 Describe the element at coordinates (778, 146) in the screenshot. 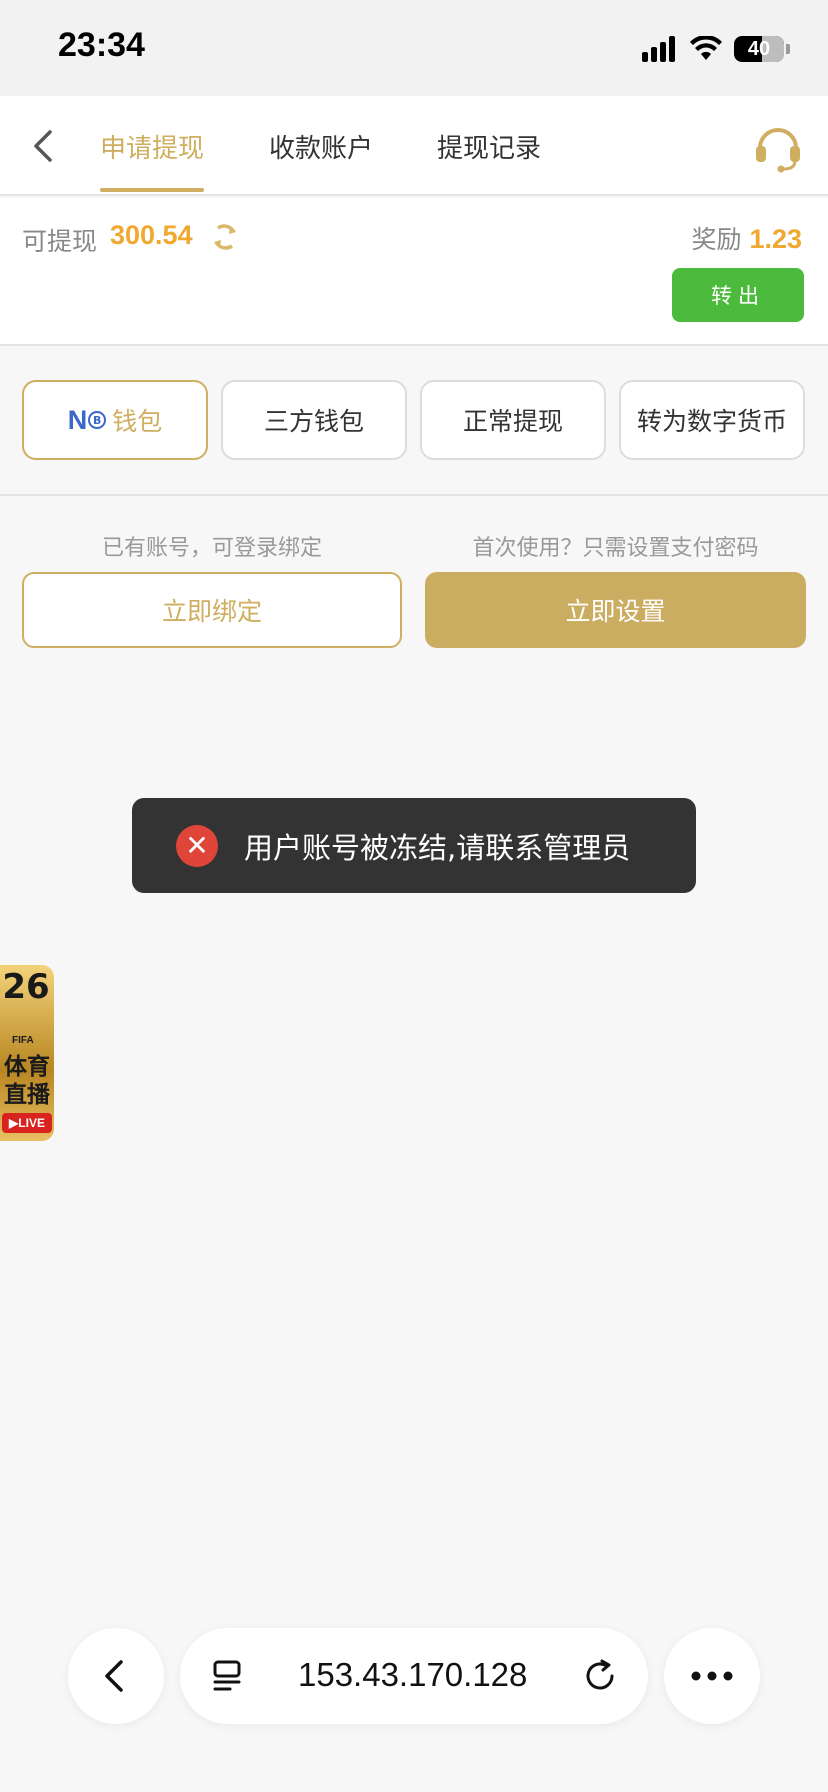

I see `customer-service-headset-icon` at that location.